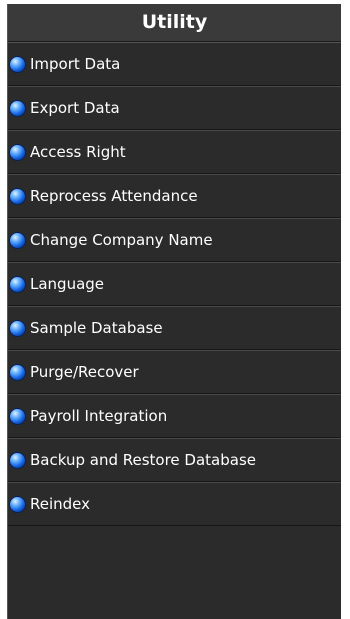 This screenshot has height=619, width=350. What do you see at coordinates (75, 64) in the screenshot?
I see `menu-item-label: Import Data` at bounding box center [75, 64].